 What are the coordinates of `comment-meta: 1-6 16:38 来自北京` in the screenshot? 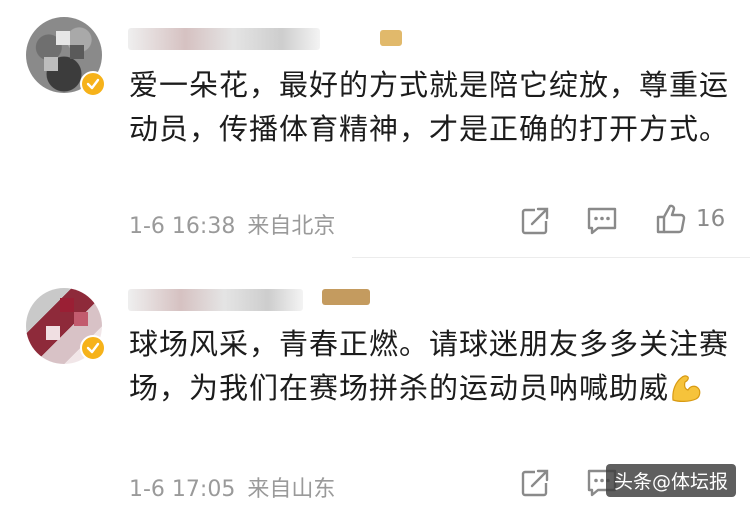 It's located at (232, 224).